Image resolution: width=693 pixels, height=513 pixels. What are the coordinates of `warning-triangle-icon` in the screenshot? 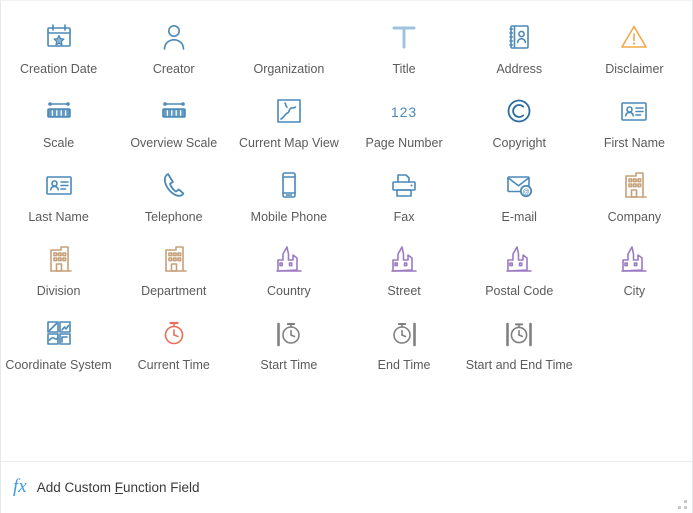 It's located at (634, 37).